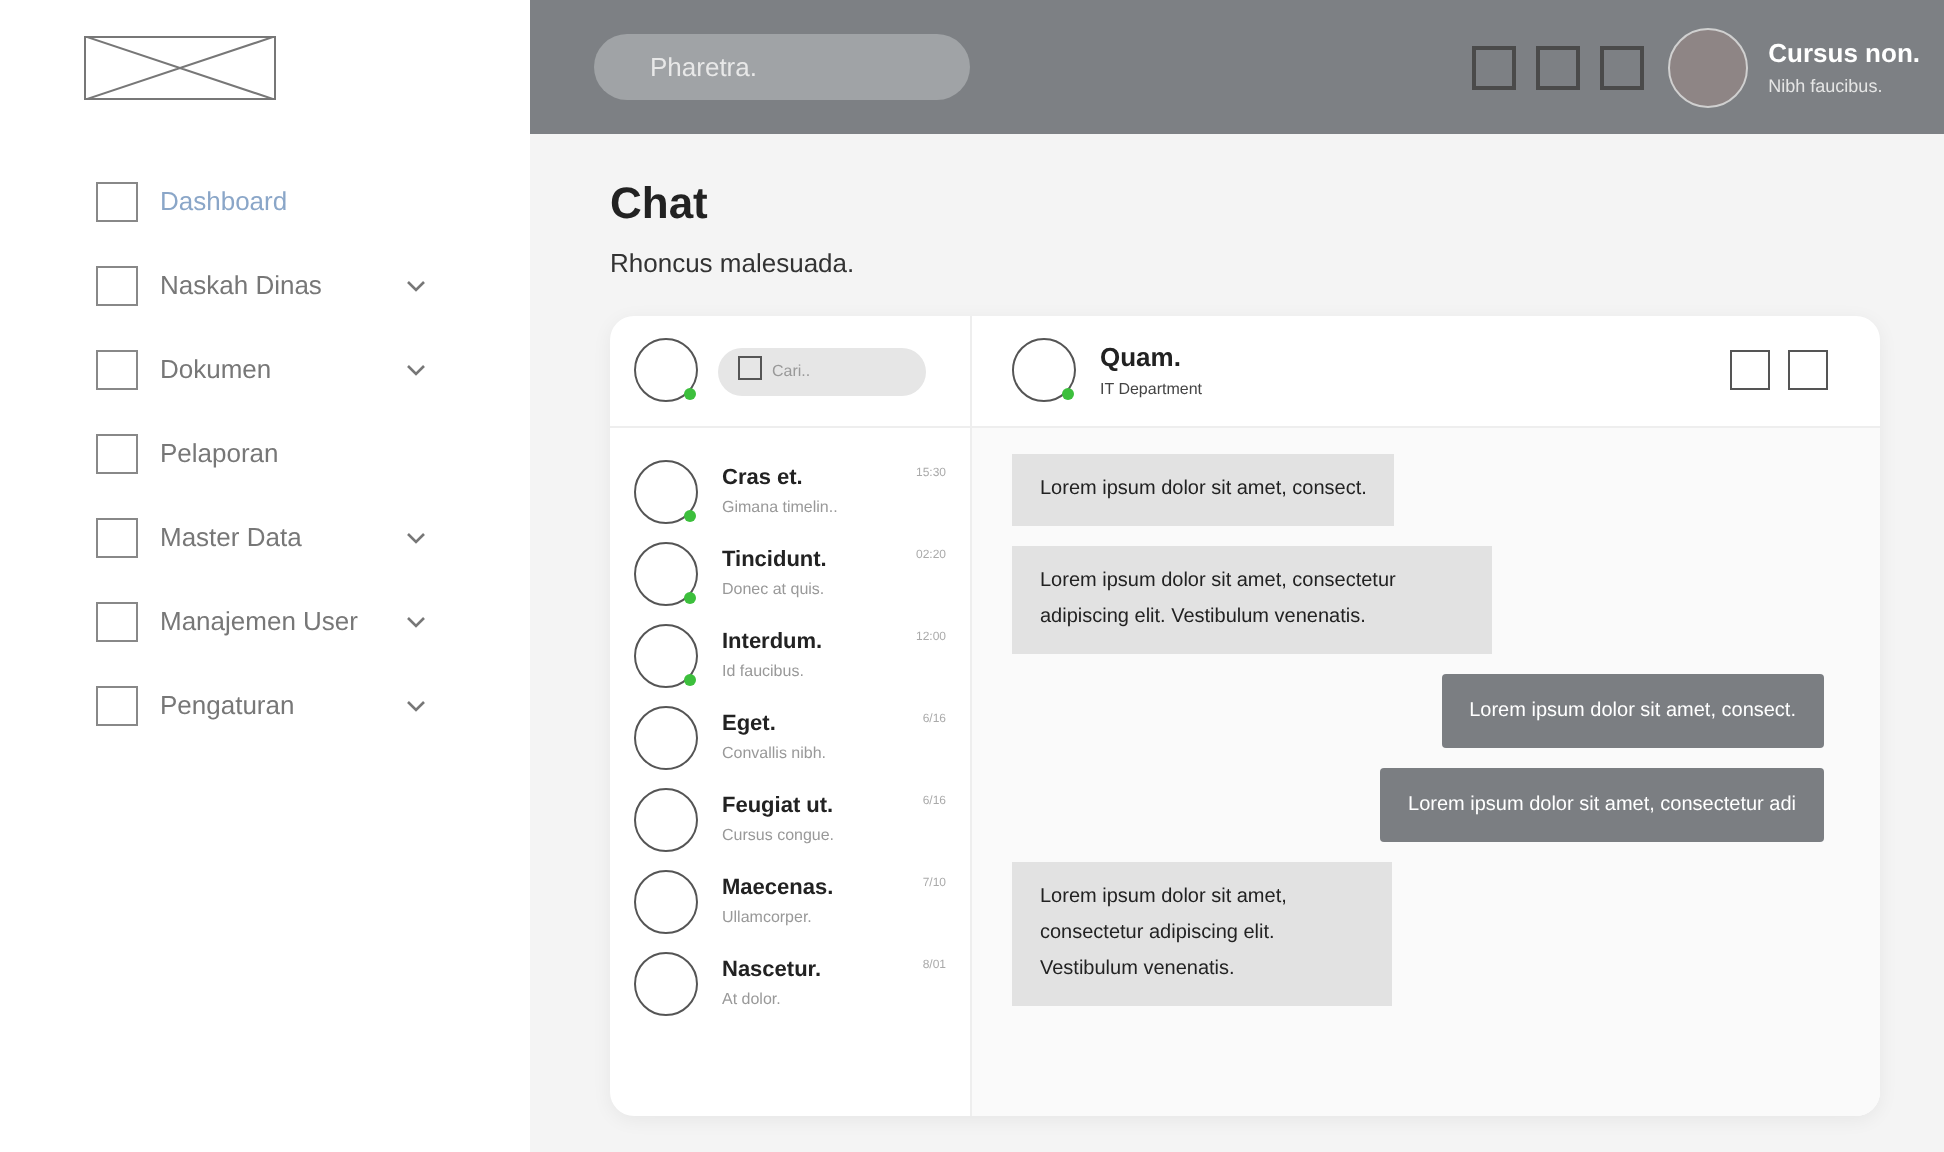  What do you see at coordinates (775, 561) in the screenshot?
I see `contact-name: Tincidunt.` at bounding box center [775, 561].